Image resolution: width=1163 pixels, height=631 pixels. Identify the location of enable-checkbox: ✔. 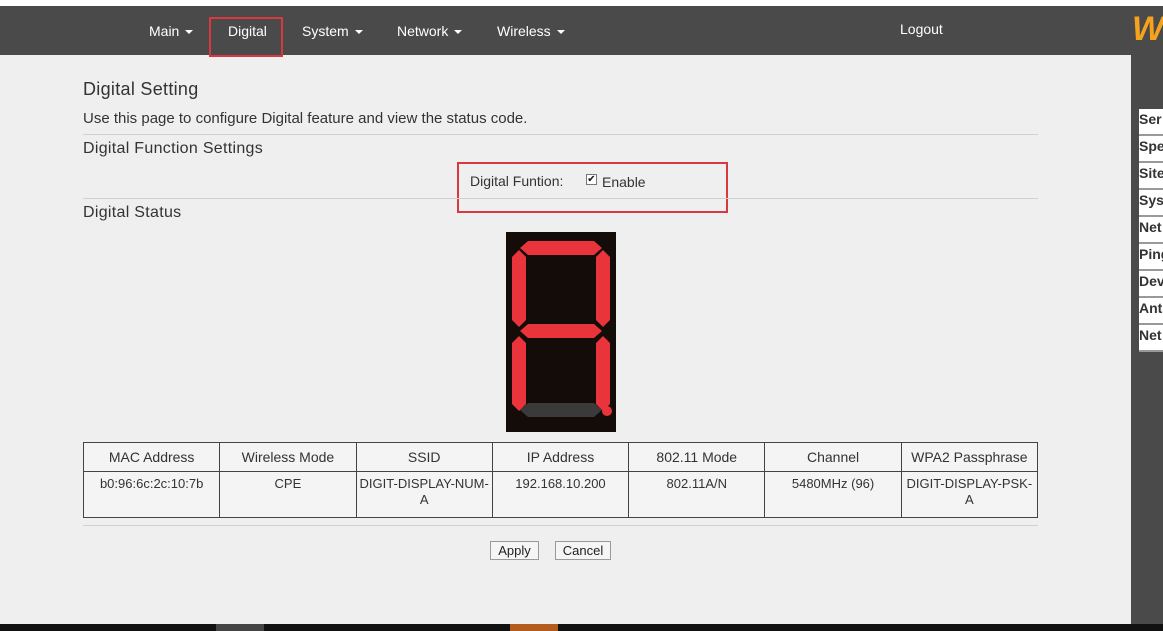
(591, 179).